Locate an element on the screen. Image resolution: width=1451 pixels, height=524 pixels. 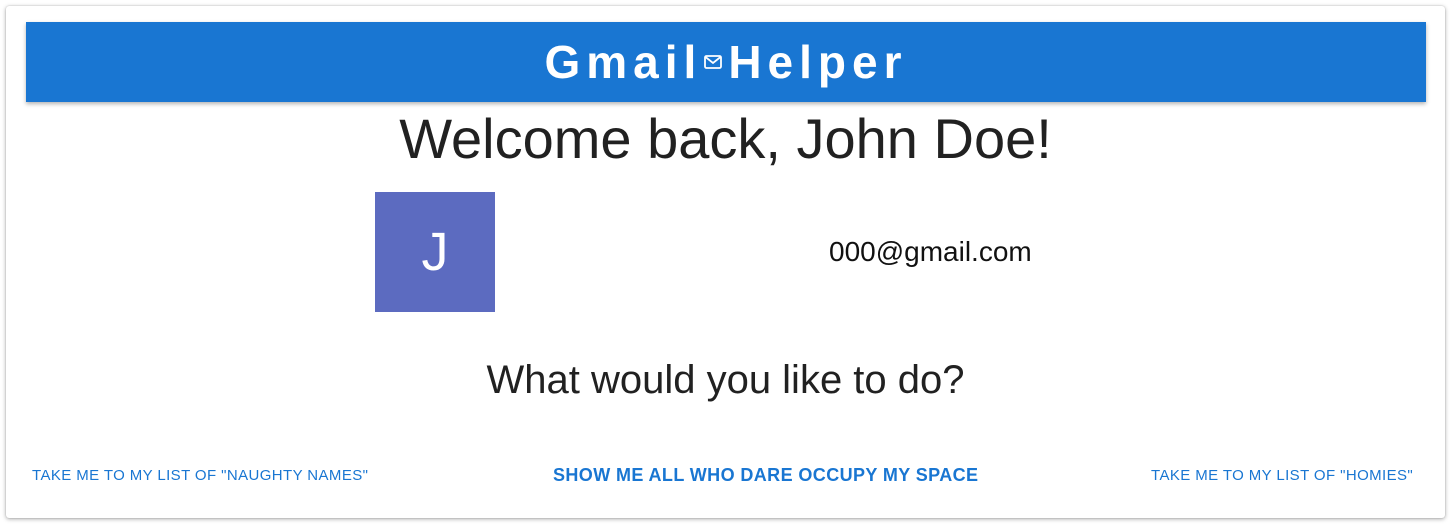
naughty-names-button: Take me to my list of "naughty names" is located at coordinates (200, 476).